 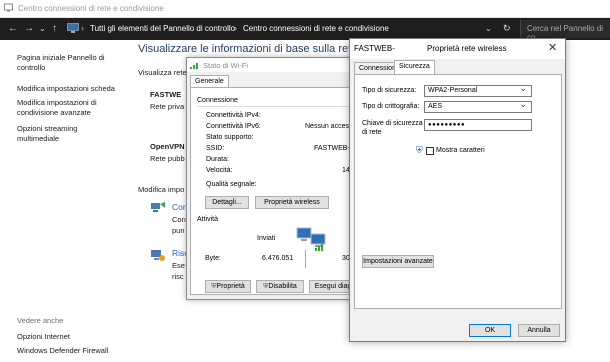 I want to click on cancel-button: Annulla, so click(x=539, y=330).